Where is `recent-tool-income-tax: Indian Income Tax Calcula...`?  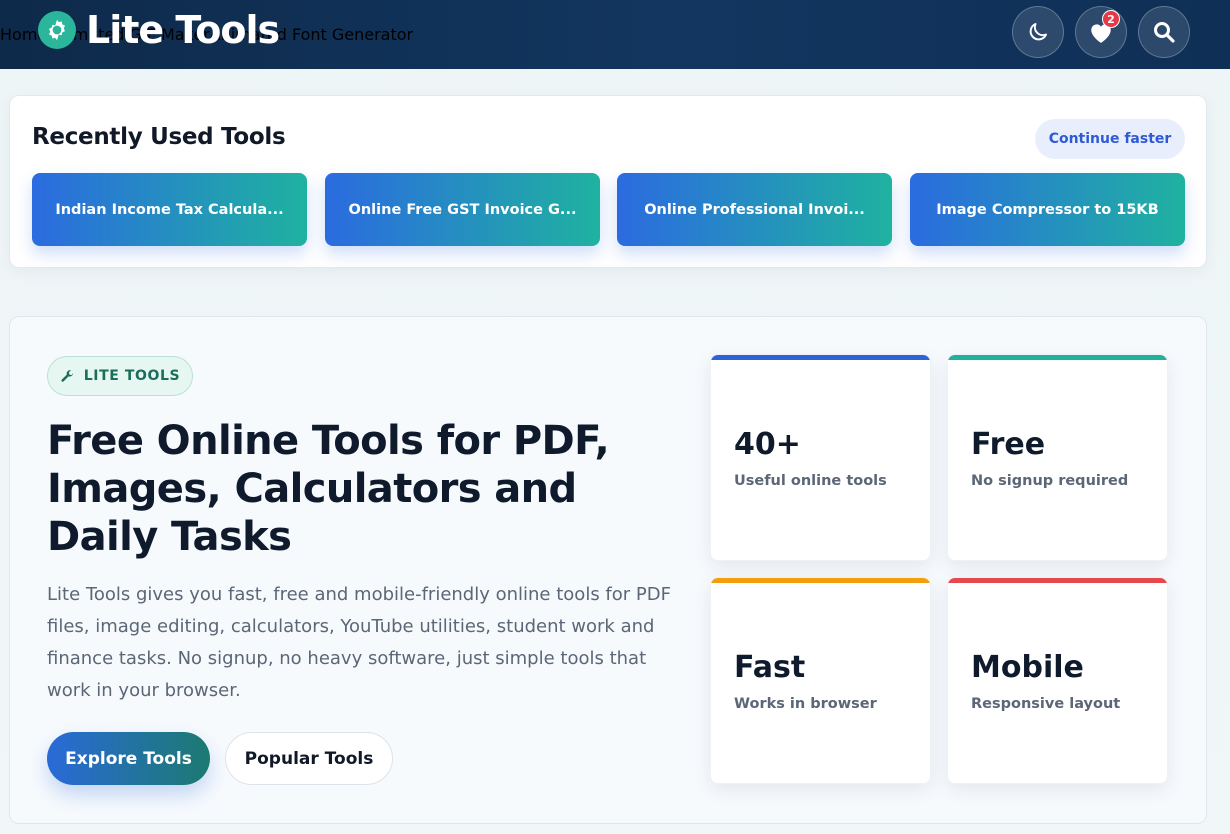 recent-tool-income-tax: Indian Income Tax Calcula... is located at coordinates (169, 209).